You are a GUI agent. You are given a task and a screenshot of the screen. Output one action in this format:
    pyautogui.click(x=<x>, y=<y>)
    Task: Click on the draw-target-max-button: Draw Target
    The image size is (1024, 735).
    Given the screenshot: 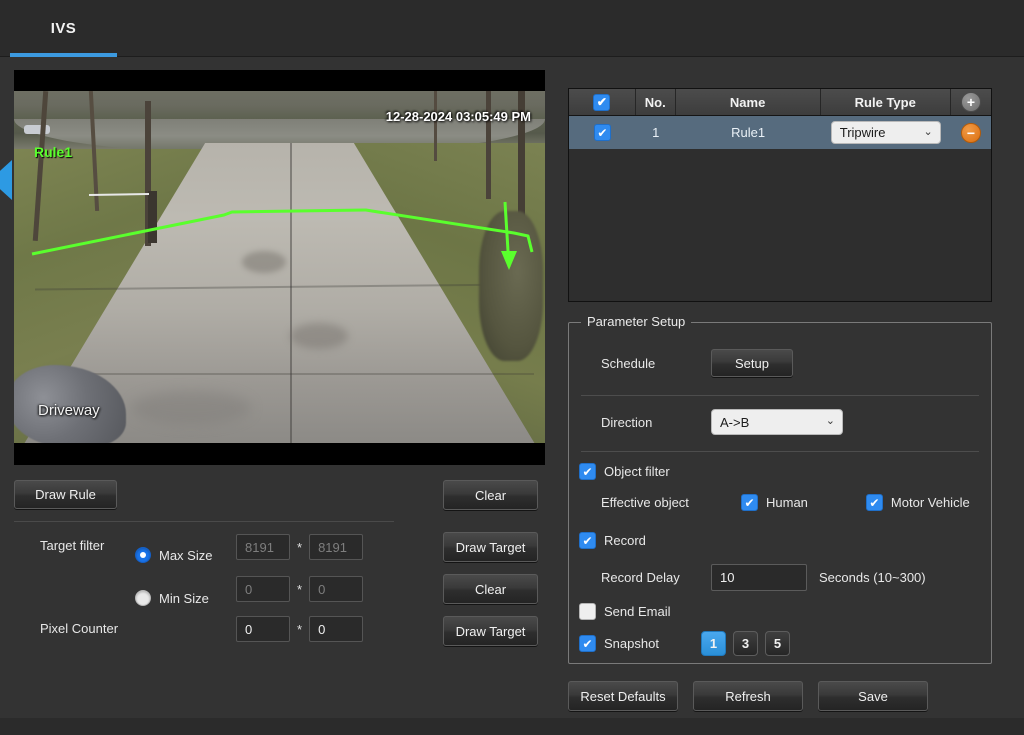 What is the action you would take?
    pyautogui.click(x=490, y=547)
    